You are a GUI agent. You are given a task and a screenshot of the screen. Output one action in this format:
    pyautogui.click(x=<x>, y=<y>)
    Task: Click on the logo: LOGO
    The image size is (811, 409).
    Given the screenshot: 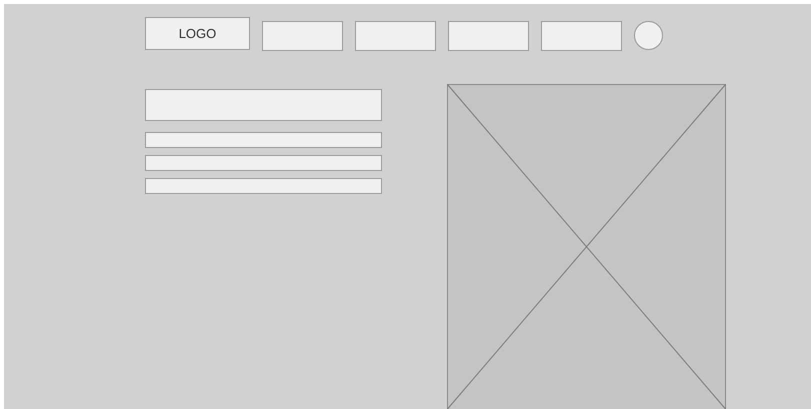 What is the action you would take?
    pyautogui.click(x=197, y=33)
    